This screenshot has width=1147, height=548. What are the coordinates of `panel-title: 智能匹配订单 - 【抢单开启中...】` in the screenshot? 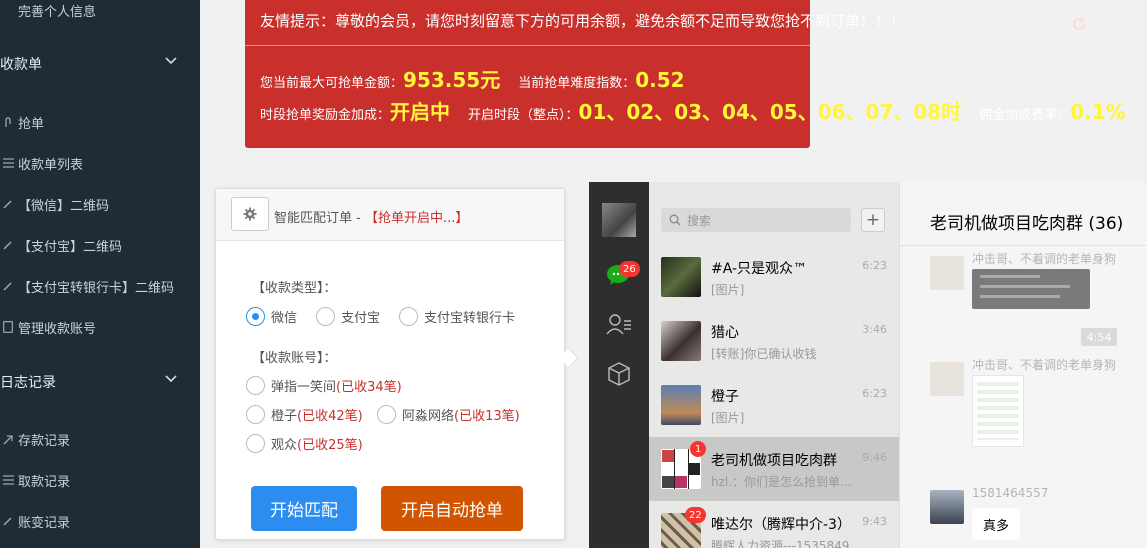 It's located at (371, 218).